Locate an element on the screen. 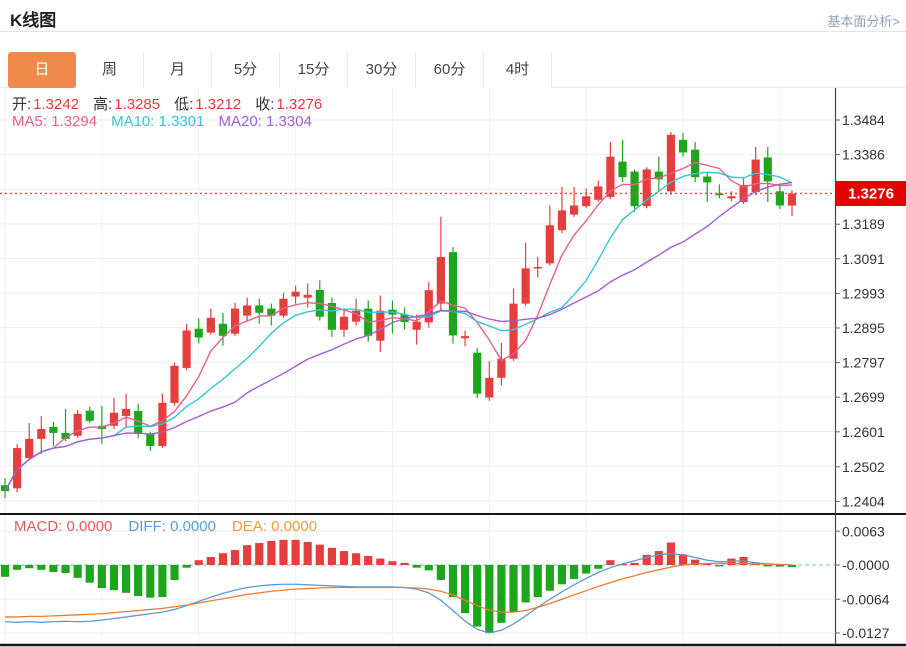  ma10-info: MA10: 1.3301 is located at coordinates (158, 121).